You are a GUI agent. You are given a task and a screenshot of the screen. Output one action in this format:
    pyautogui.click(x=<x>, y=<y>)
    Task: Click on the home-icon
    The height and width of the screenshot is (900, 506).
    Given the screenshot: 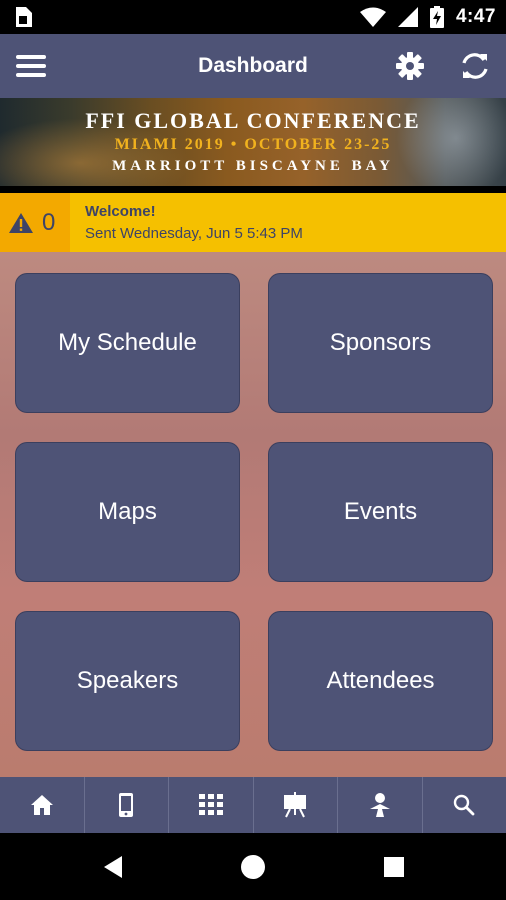 What is the action you would take?
    pyautogui.click(x=41, y=805)
    